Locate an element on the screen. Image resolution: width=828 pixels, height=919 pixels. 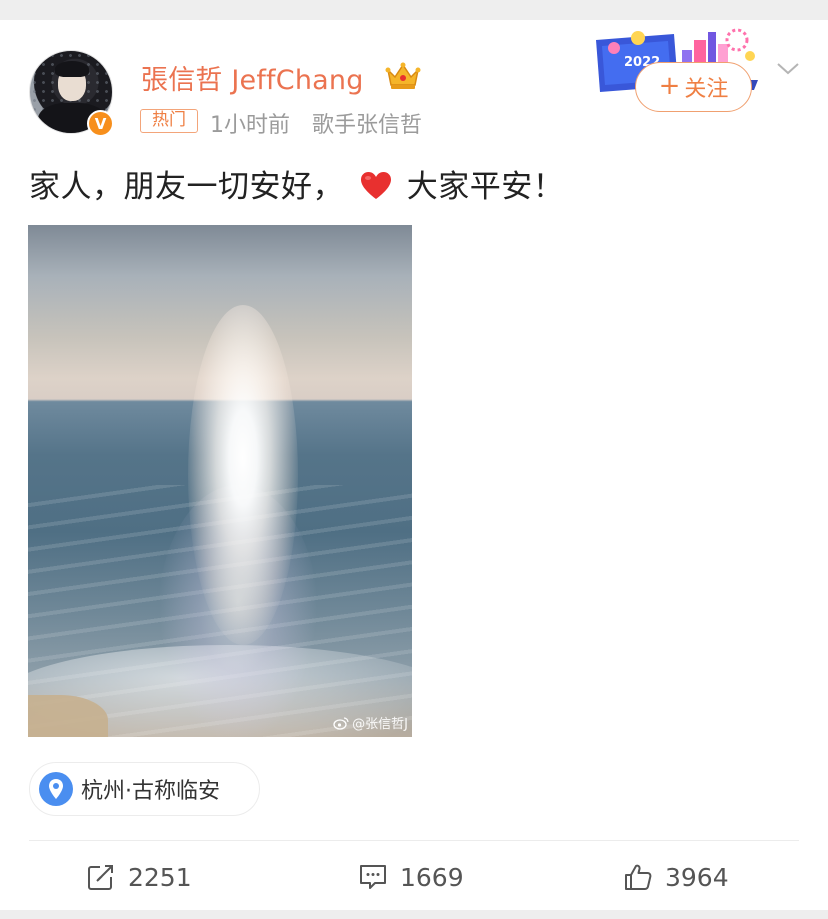
weibo-logo-icon is located at coordinates (341, 723).